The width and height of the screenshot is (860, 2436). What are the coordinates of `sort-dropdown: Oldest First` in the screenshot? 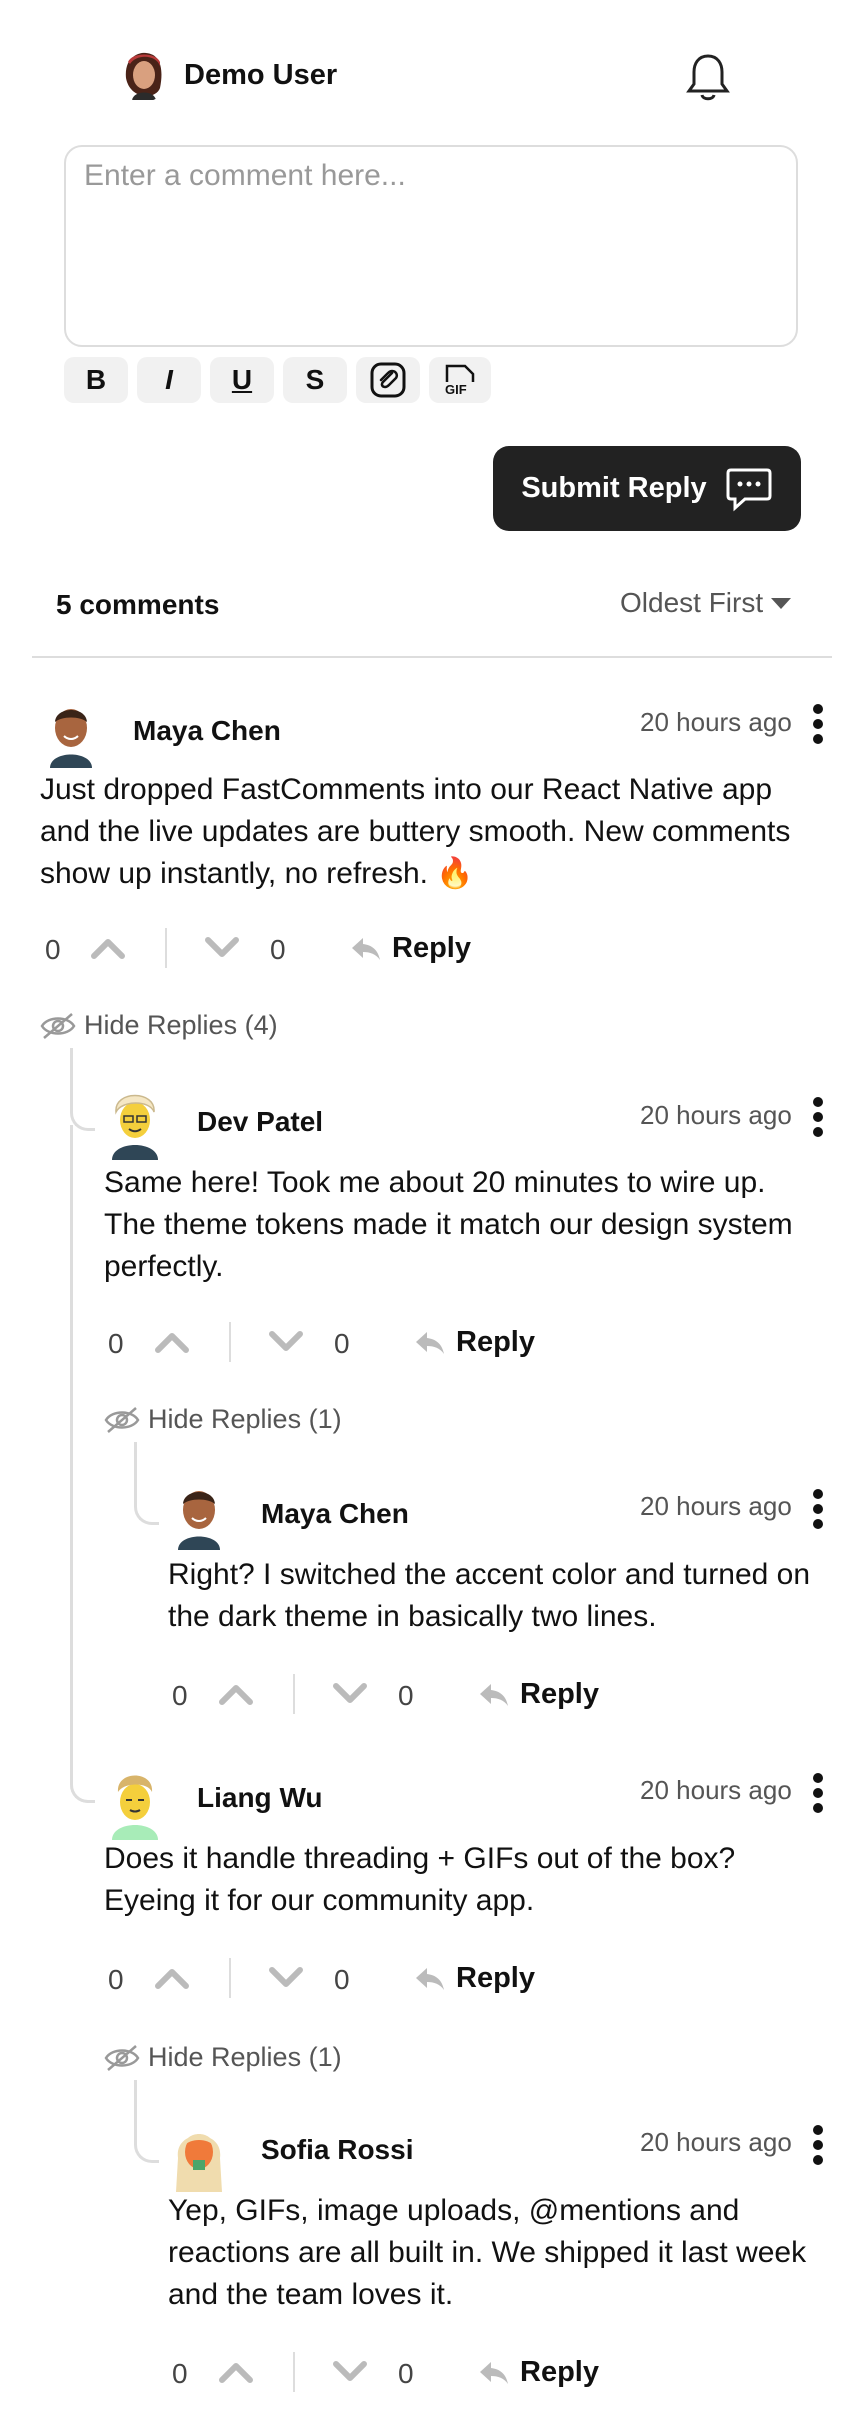 It's located at (706, 603).